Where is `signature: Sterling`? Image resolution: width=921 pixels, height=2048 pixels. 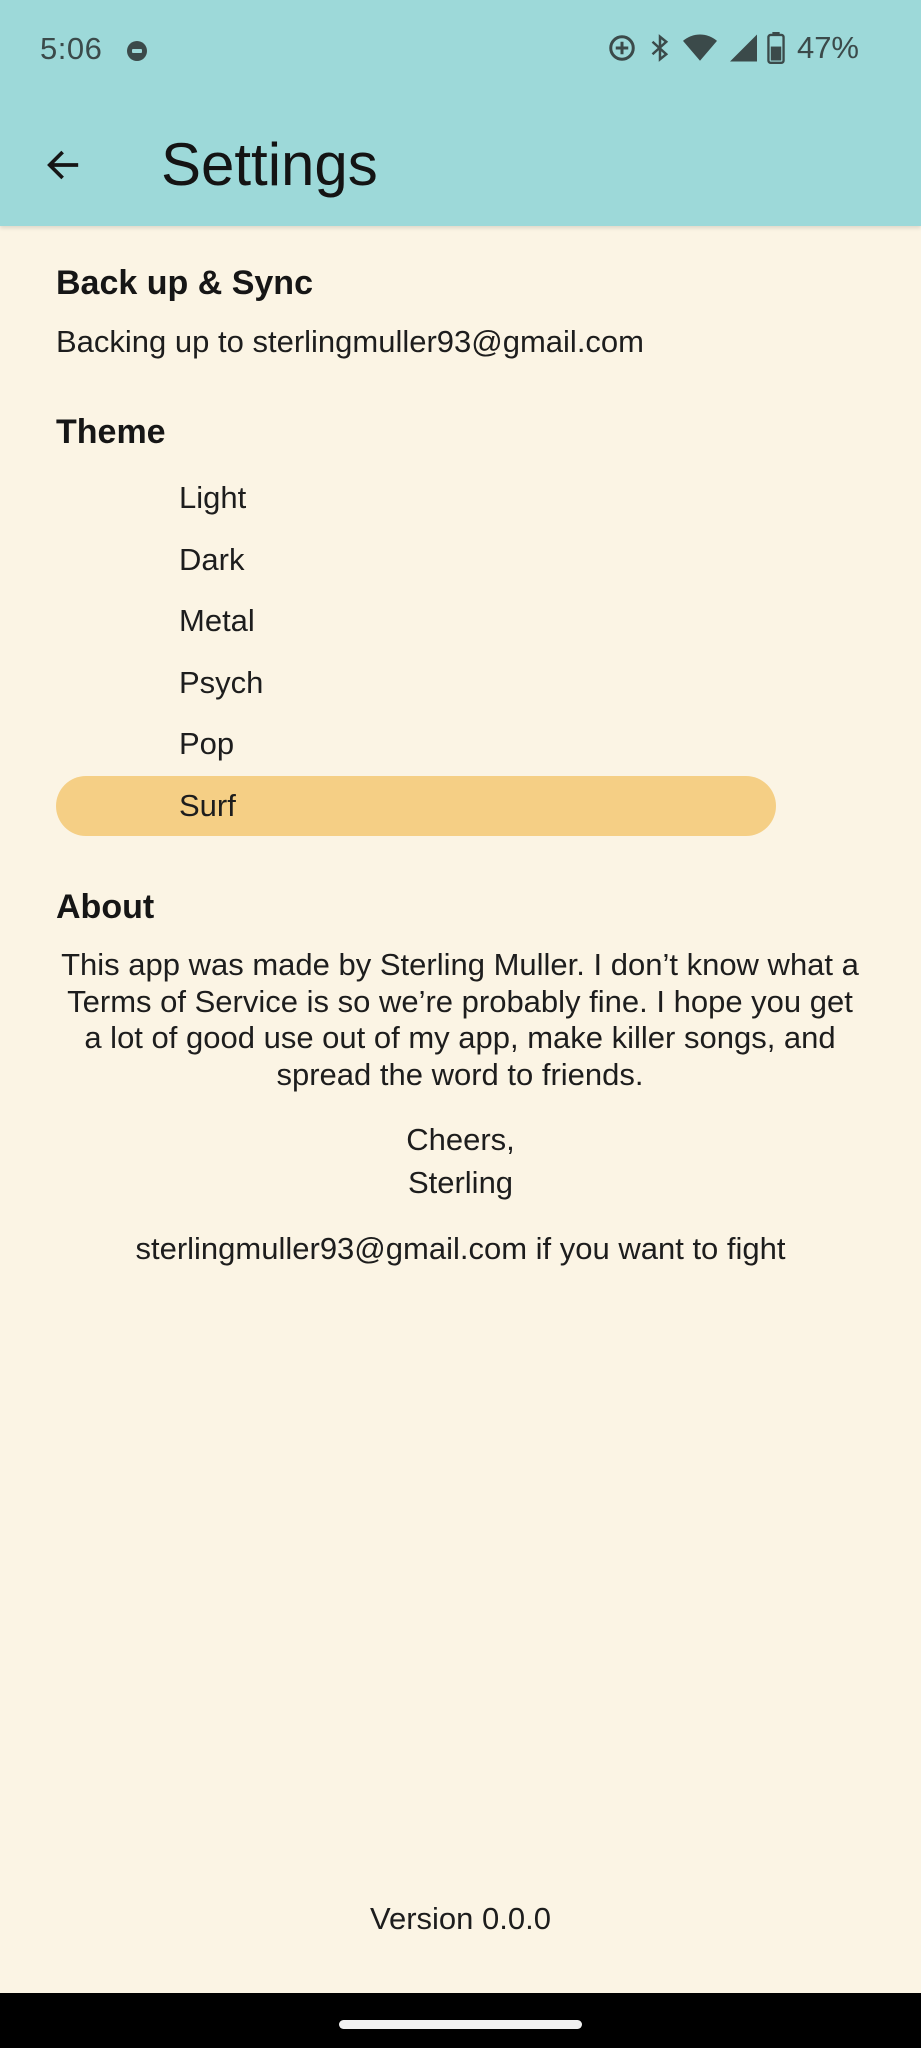 signature: Sterling is located at coordinates (460, 1182).